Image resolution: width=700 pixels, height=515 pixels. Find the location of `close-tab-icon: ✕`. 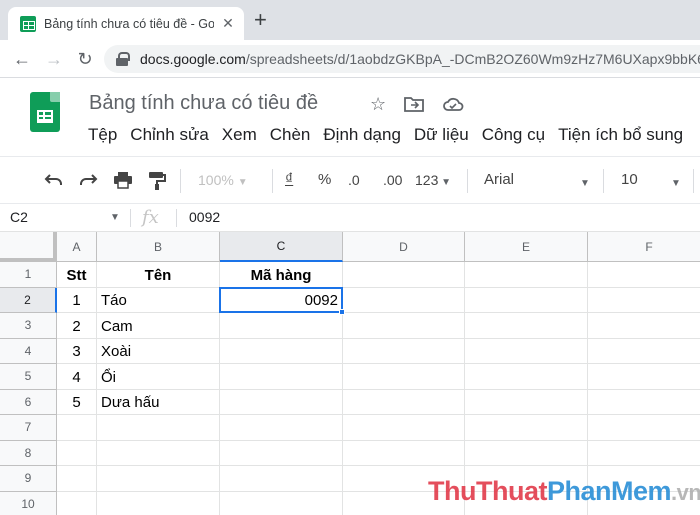

close-tab-icon: ✕ is located at coordinates (228, 23).